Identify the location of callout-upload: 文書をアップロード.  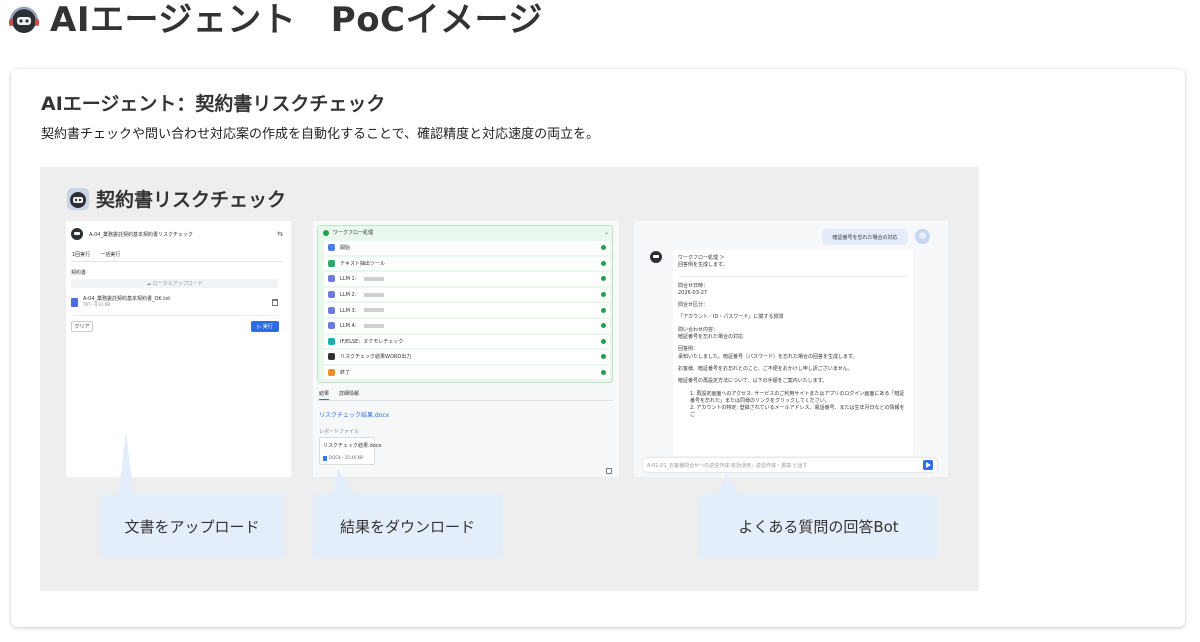
(192, 526).